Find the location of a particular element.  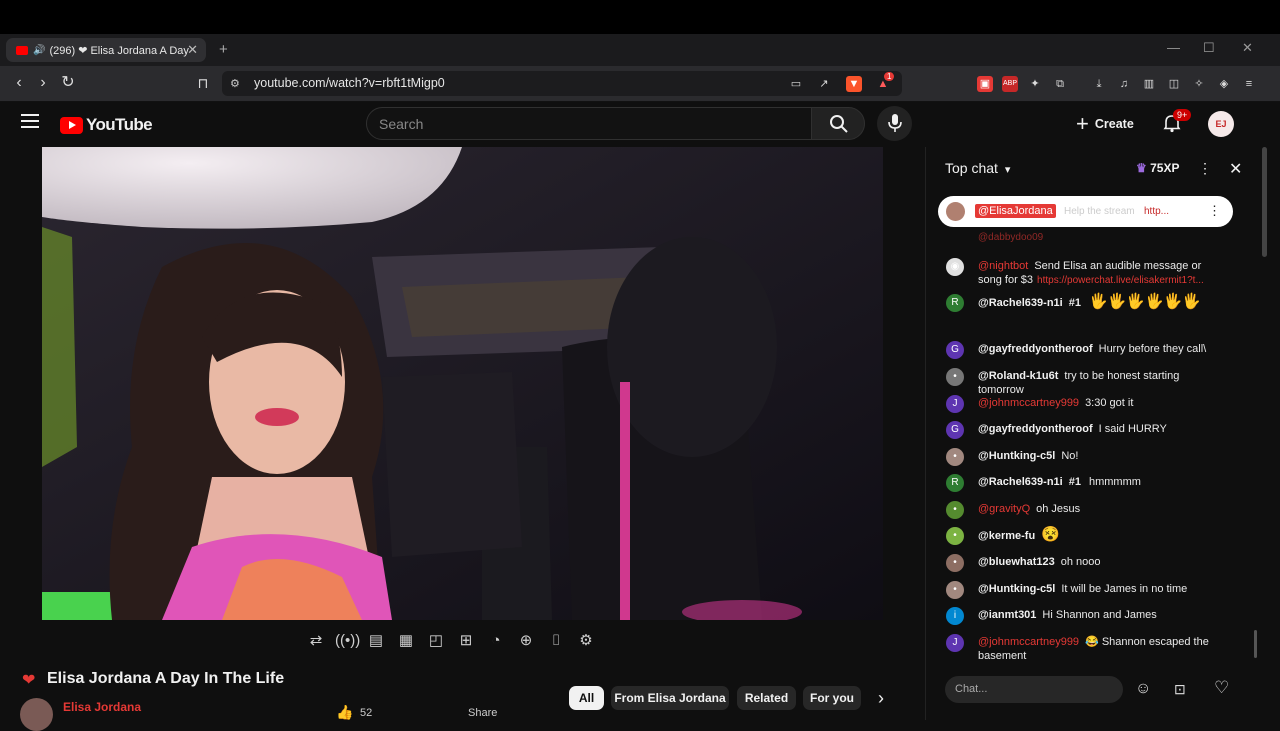

back-button: ‹ is located at coordinates (19, 83).